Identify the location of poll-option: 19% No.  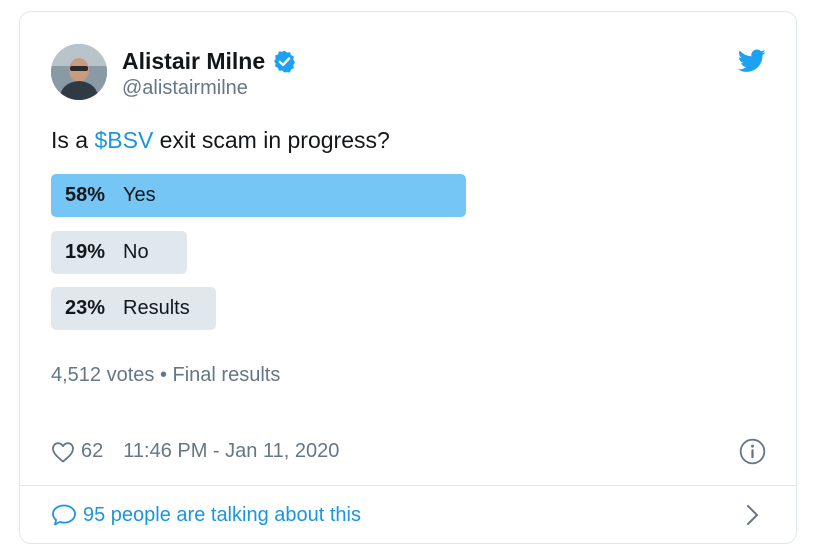
(119, 252).